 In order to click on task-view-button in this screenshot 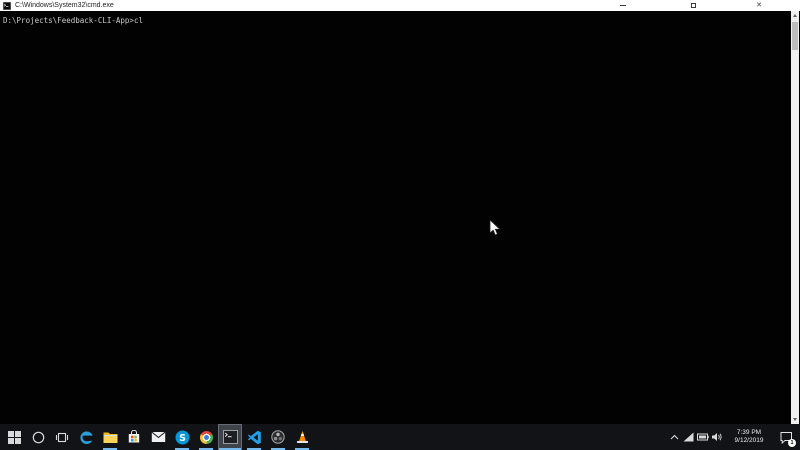, I will do `click(62, 437)`.